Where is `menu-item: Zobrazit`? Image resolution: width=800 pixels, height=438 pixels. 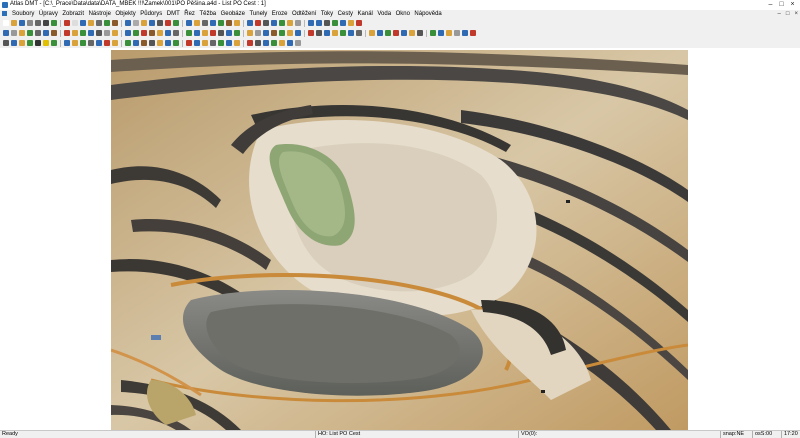 menu-item: Zobrazit is located at coordinates (73, 14).